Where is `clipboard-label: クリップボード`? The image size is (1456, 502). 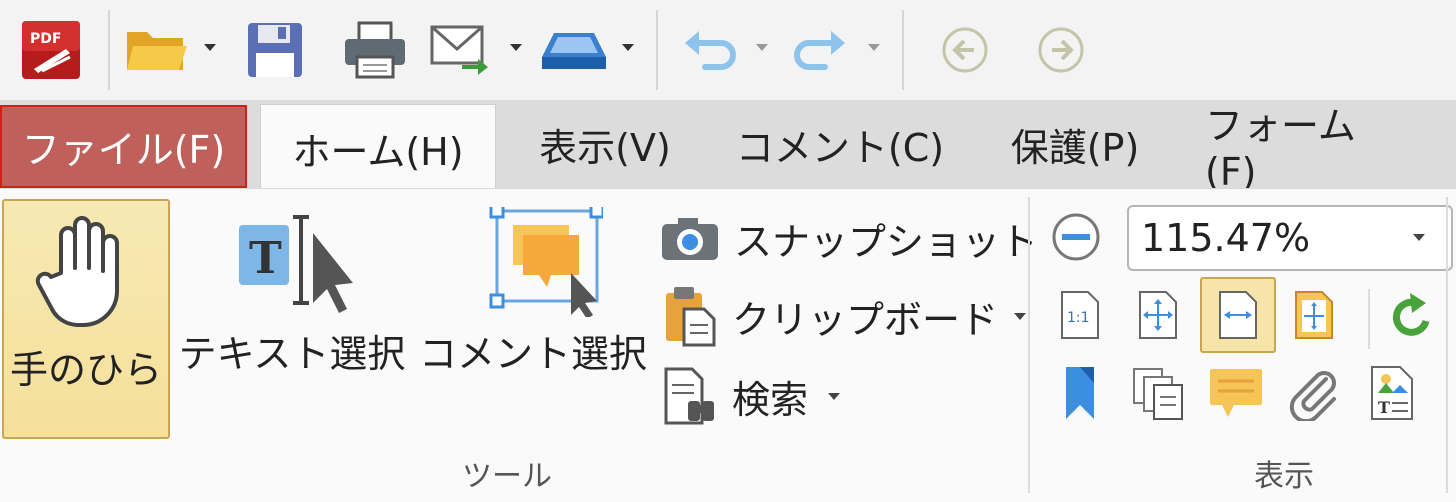 clipboard-label: クリップボード is located at coordinates (865, 319).